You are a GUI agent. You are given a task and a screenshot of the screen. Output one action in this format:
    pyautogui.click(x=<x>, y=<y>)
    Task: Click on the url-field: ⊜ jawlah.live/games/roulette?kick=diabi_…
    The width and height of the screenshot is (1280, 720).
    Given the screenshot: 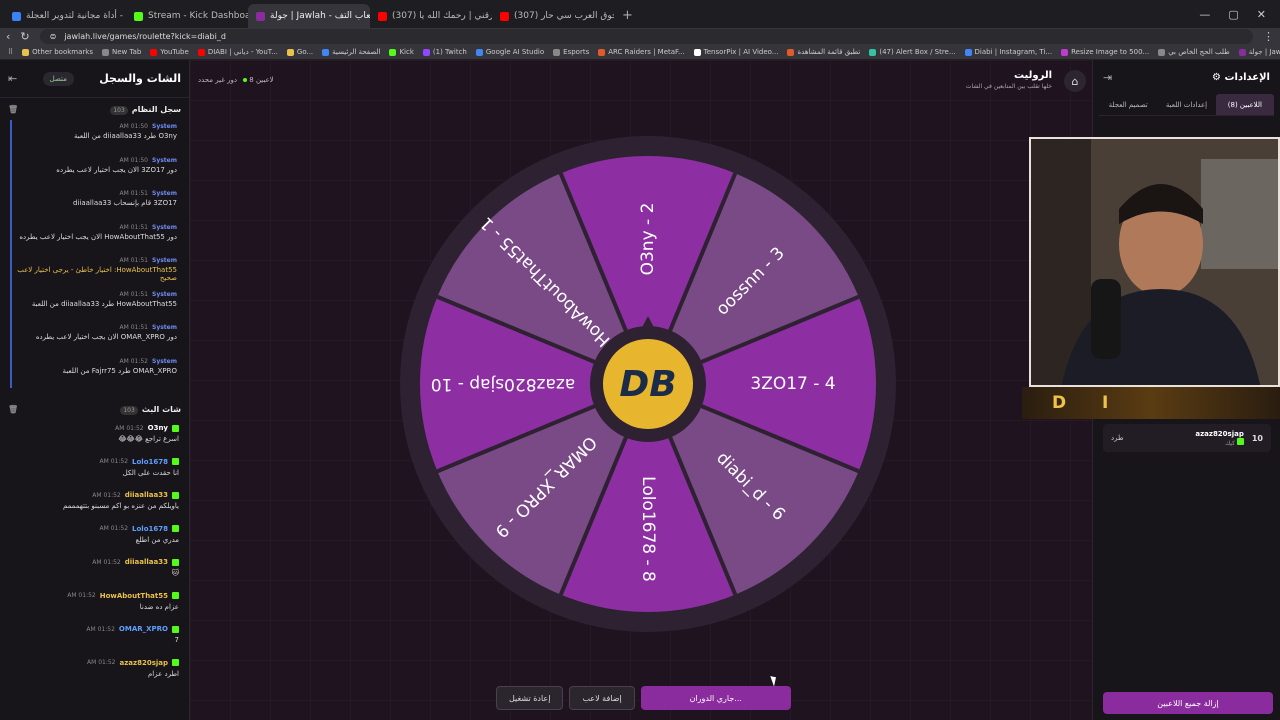 What is the action you would take?
    pyautogui.click(x=646, y=36)
    